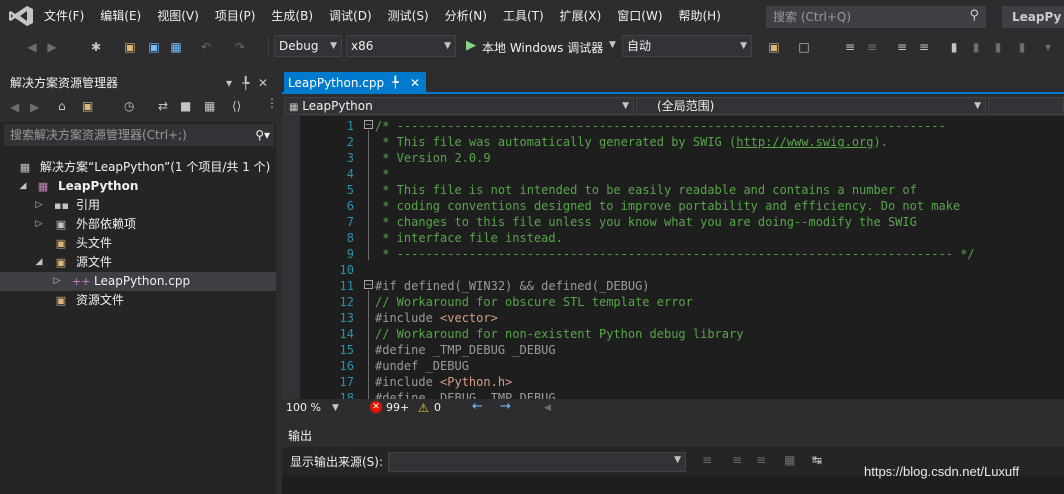  I want to click on menu-item-10: 窗口(W), so click(639, 16).